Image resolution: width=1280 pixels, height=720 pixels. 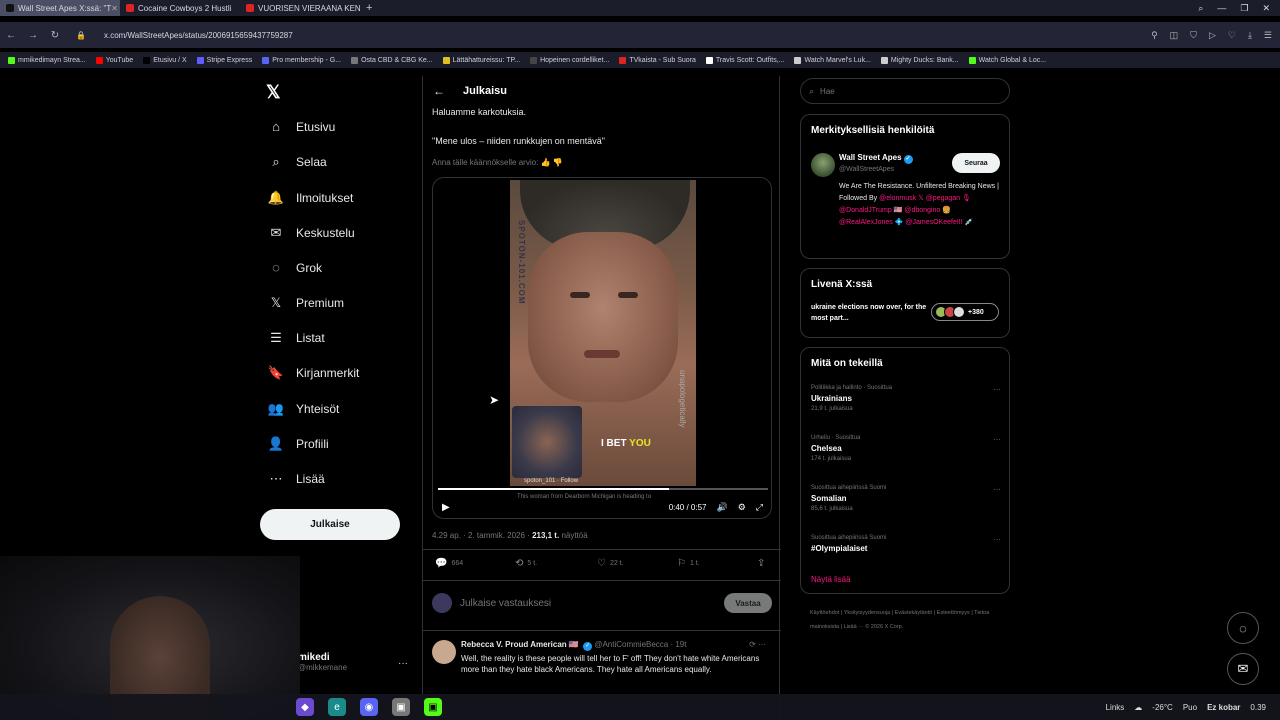 I want to click on search-box: ⌕, so click(x=905, y=91).